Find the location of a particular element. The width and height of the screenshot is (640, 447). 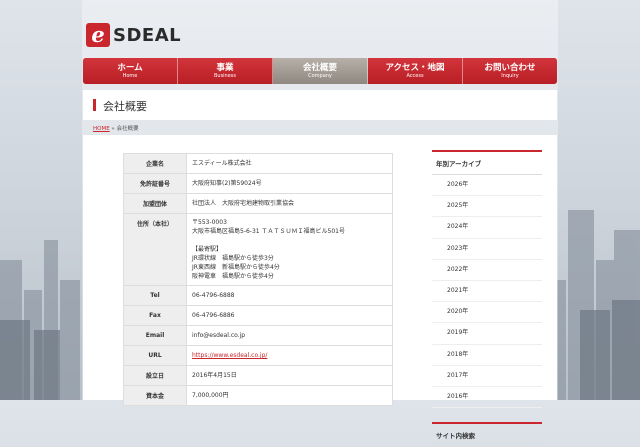

esdeal-e-logo-icon: e is located at coordinates (98, 35).